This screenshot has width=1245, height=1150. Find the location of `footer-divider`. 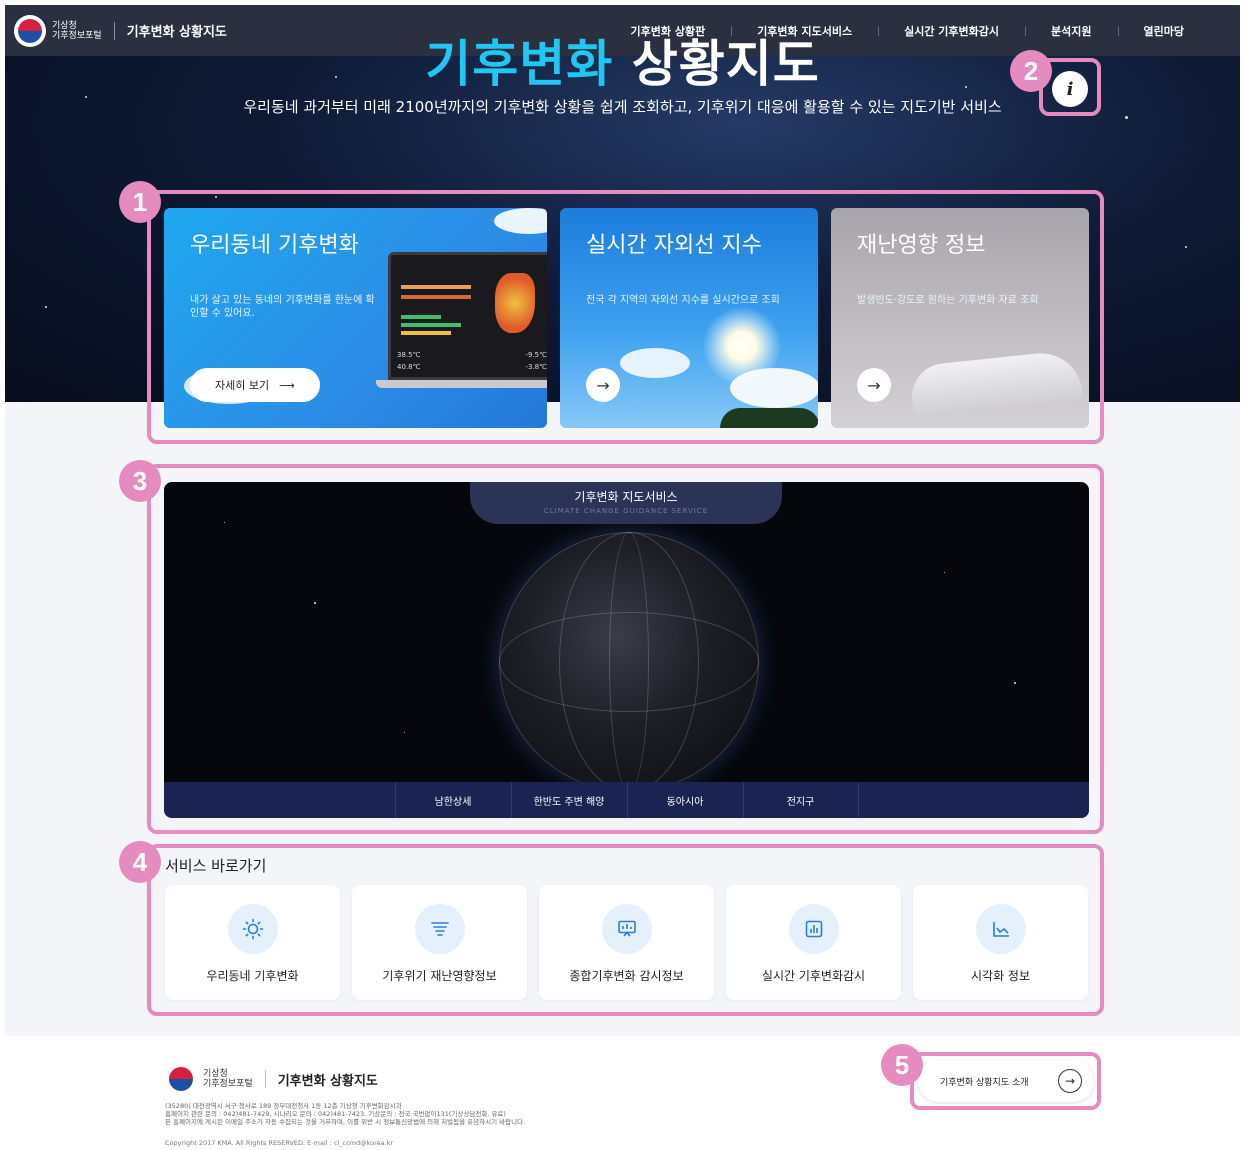

footer-divider is located at coordinates (265, 1079).